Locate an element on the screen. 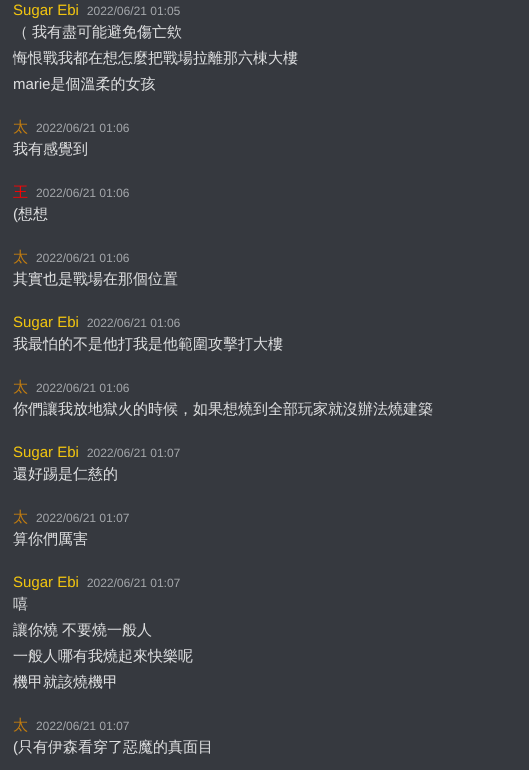 This screenshot has height=770, width=529. message-text: 嘻 is located at coordinates (20, 605).